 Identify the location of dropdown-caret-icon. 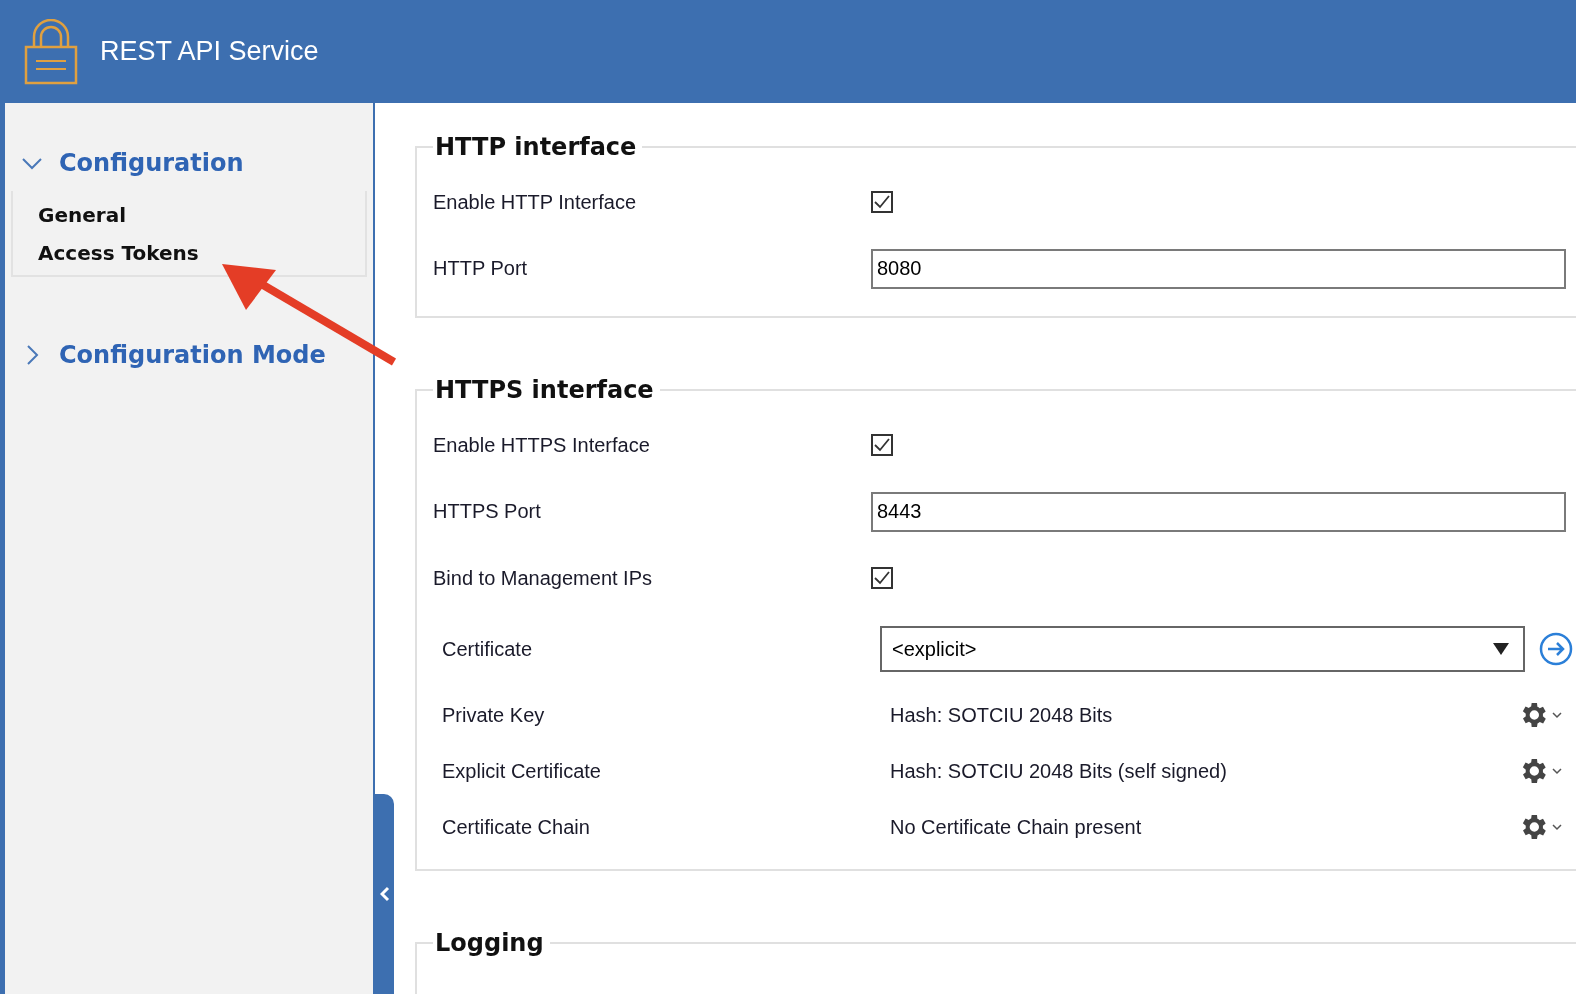
(1501, 649).